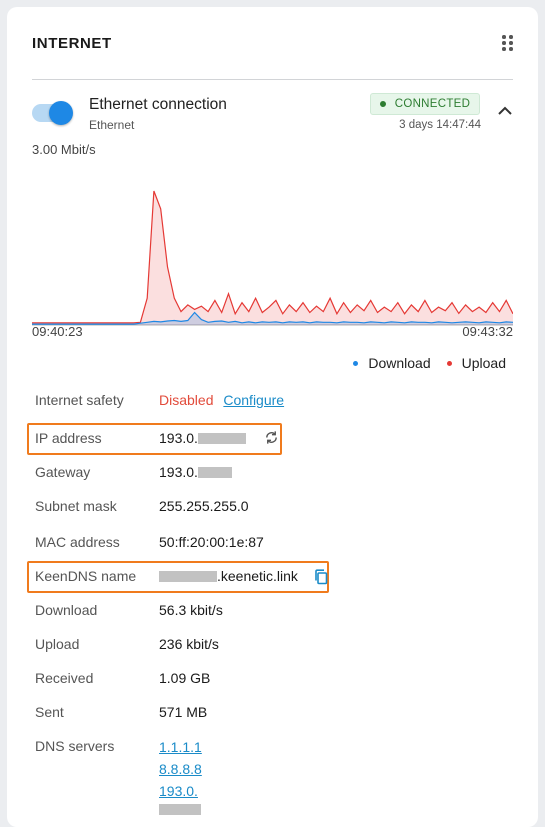 This screenshot has width=545, height=827. I want to click on download-value: 56.3 kbit/s, so click(191, 610).